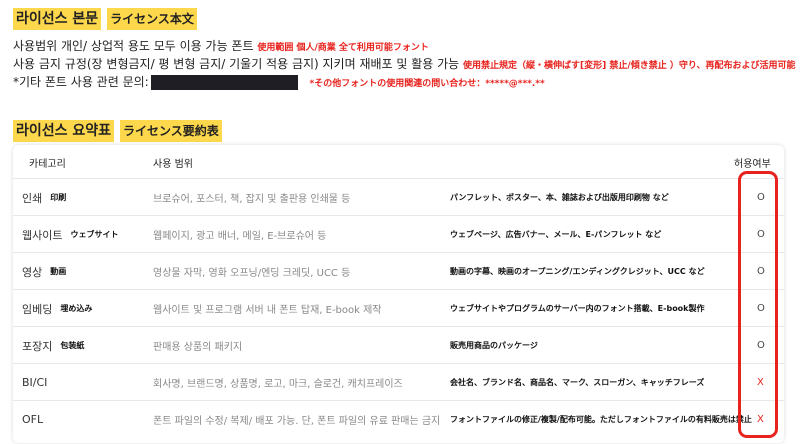 This screenshot has height=444, width=800. Describe the element at coordinates (577, 308) in the screenshot. I see `row-scope-ja: ウェブサイトやプログラムのサーバー内のフォント搭載、E-book製作` at that location.